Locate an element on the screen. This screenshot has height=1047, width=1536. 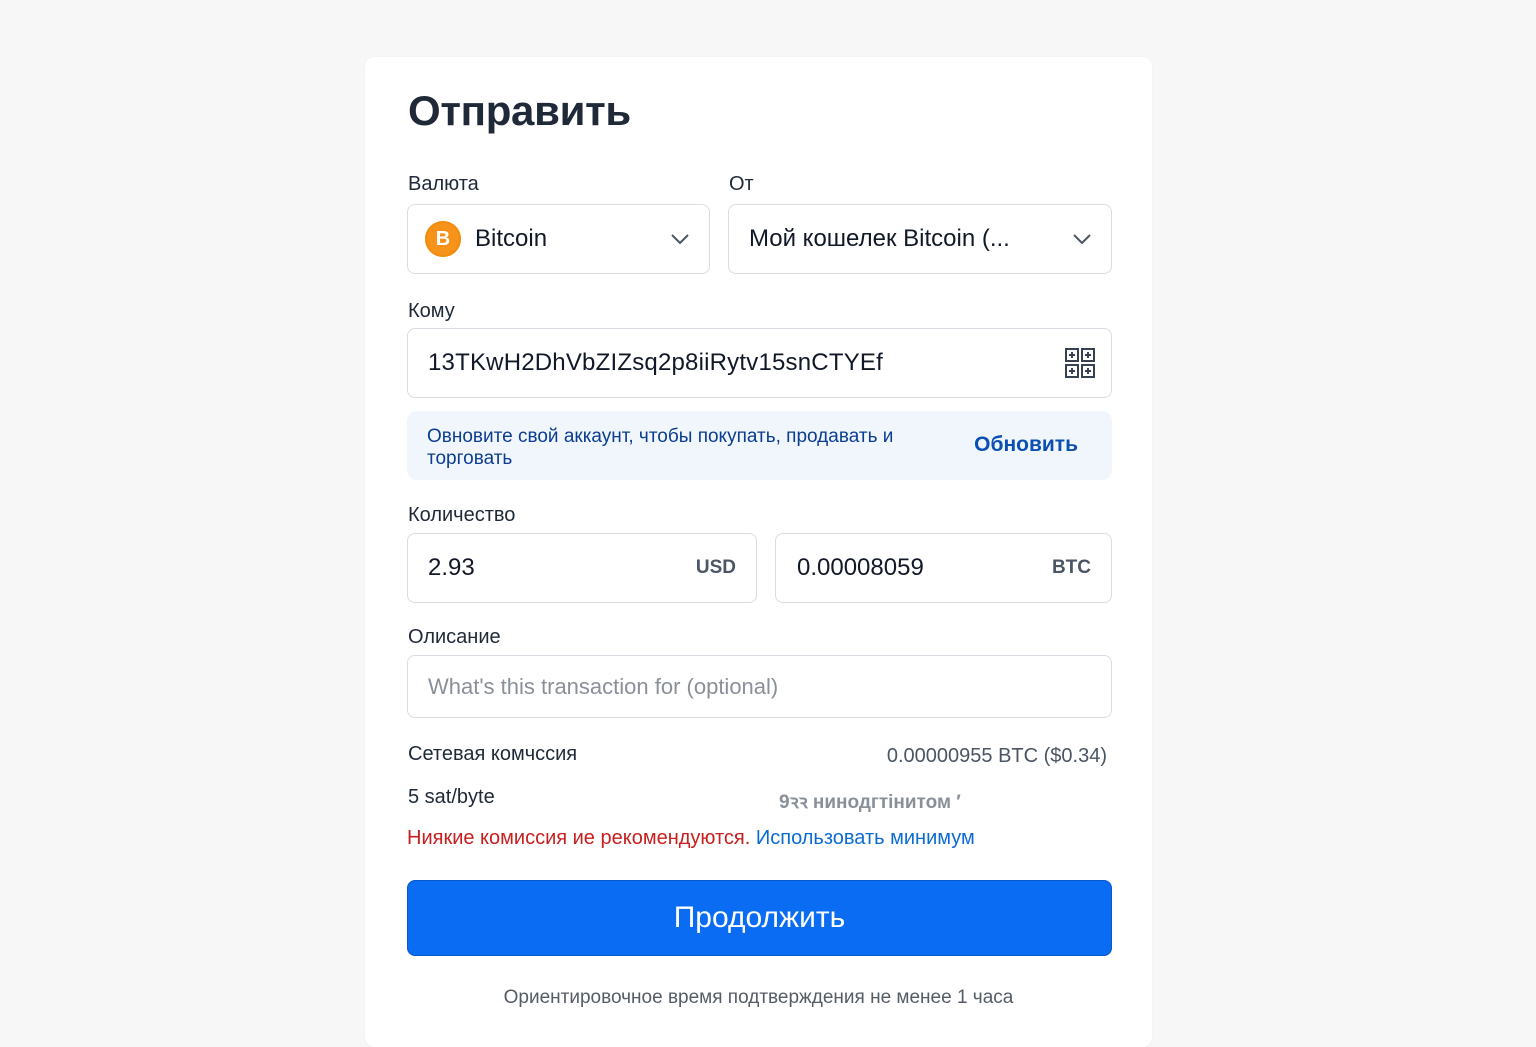
fee-warning-text: Ниякие комиссия ие рекомендуются. is located at coordinates (579, 838).